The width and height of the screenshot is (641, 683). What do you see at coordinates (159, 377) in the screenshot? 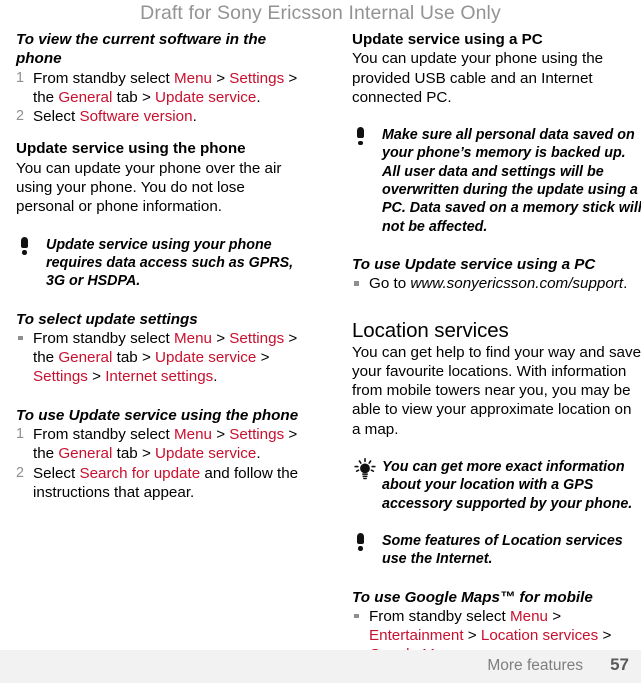
I see `ui-path-token: Internet settings` at bounding box center [159, 377].